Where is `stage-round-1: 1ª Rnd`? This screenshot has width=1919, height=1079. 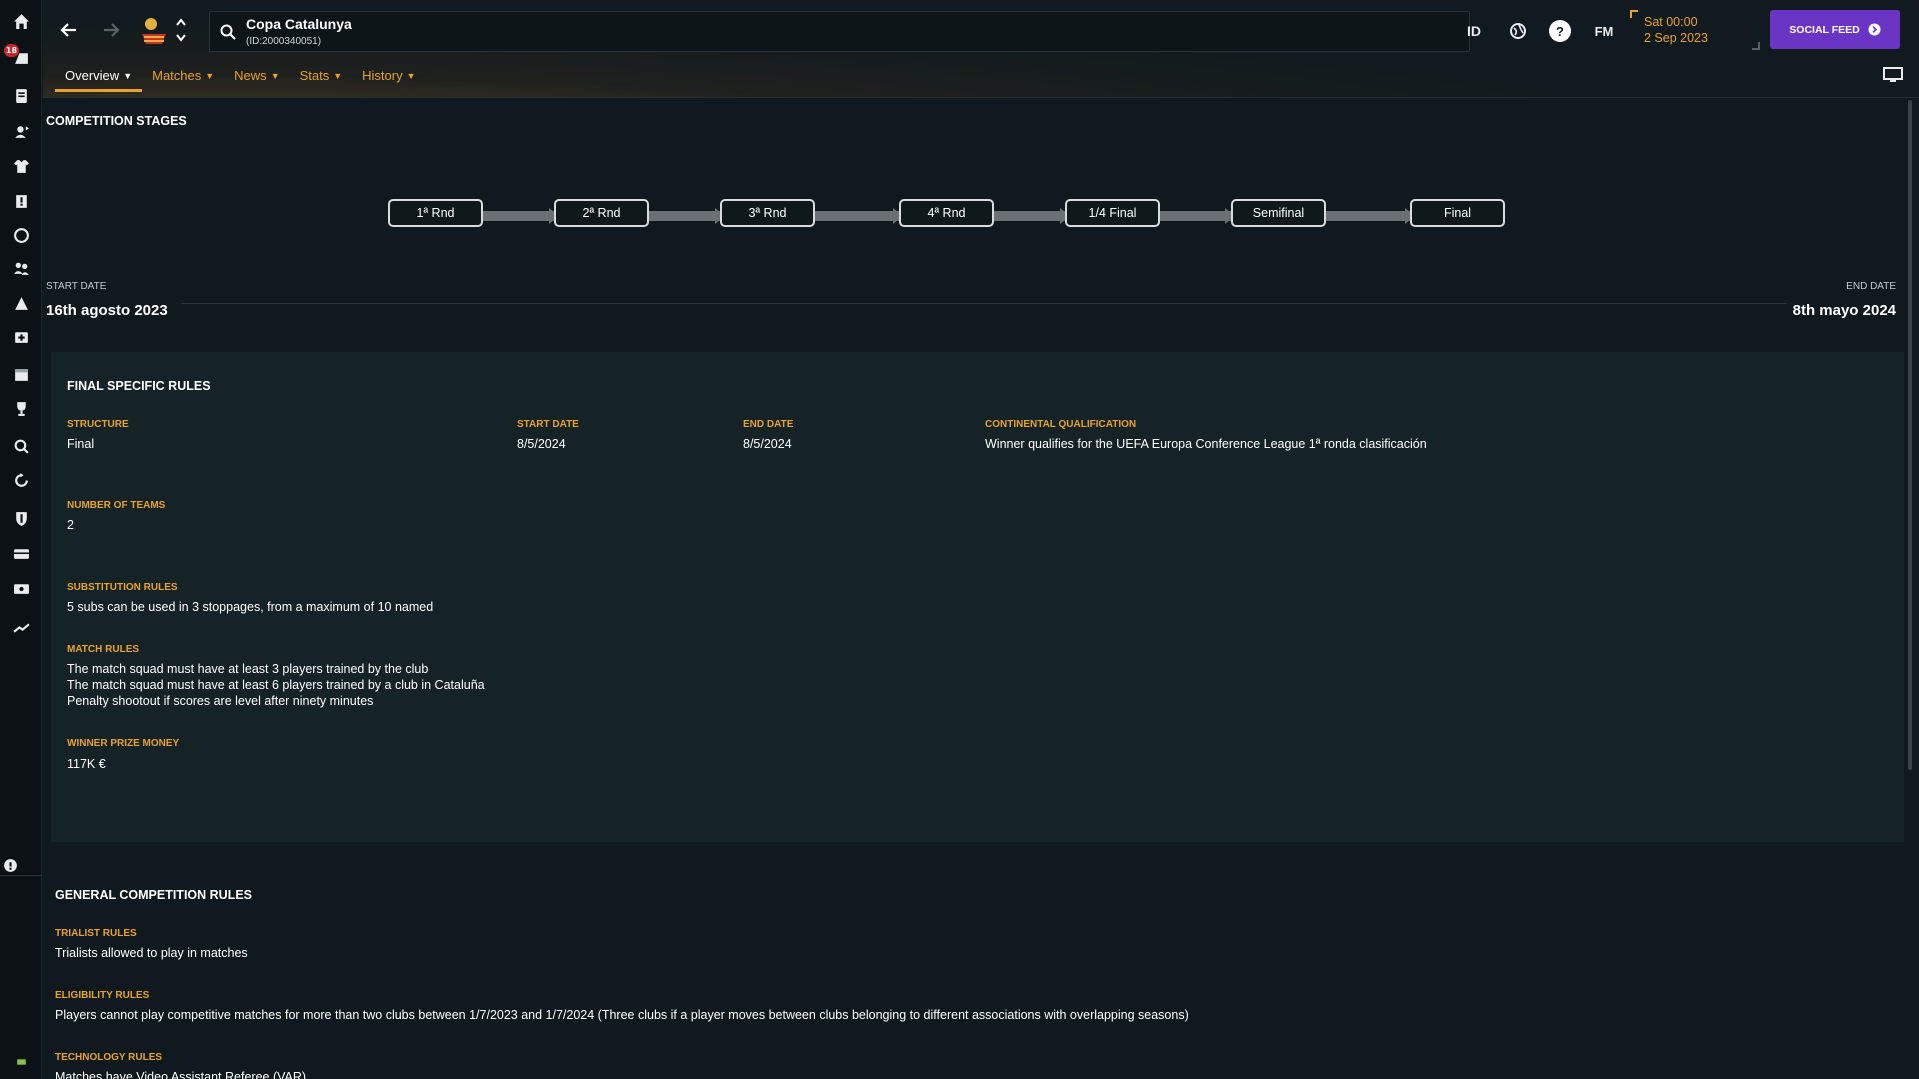 stage-round-1: 1ª Rnd is located at coordinates (435, 213).